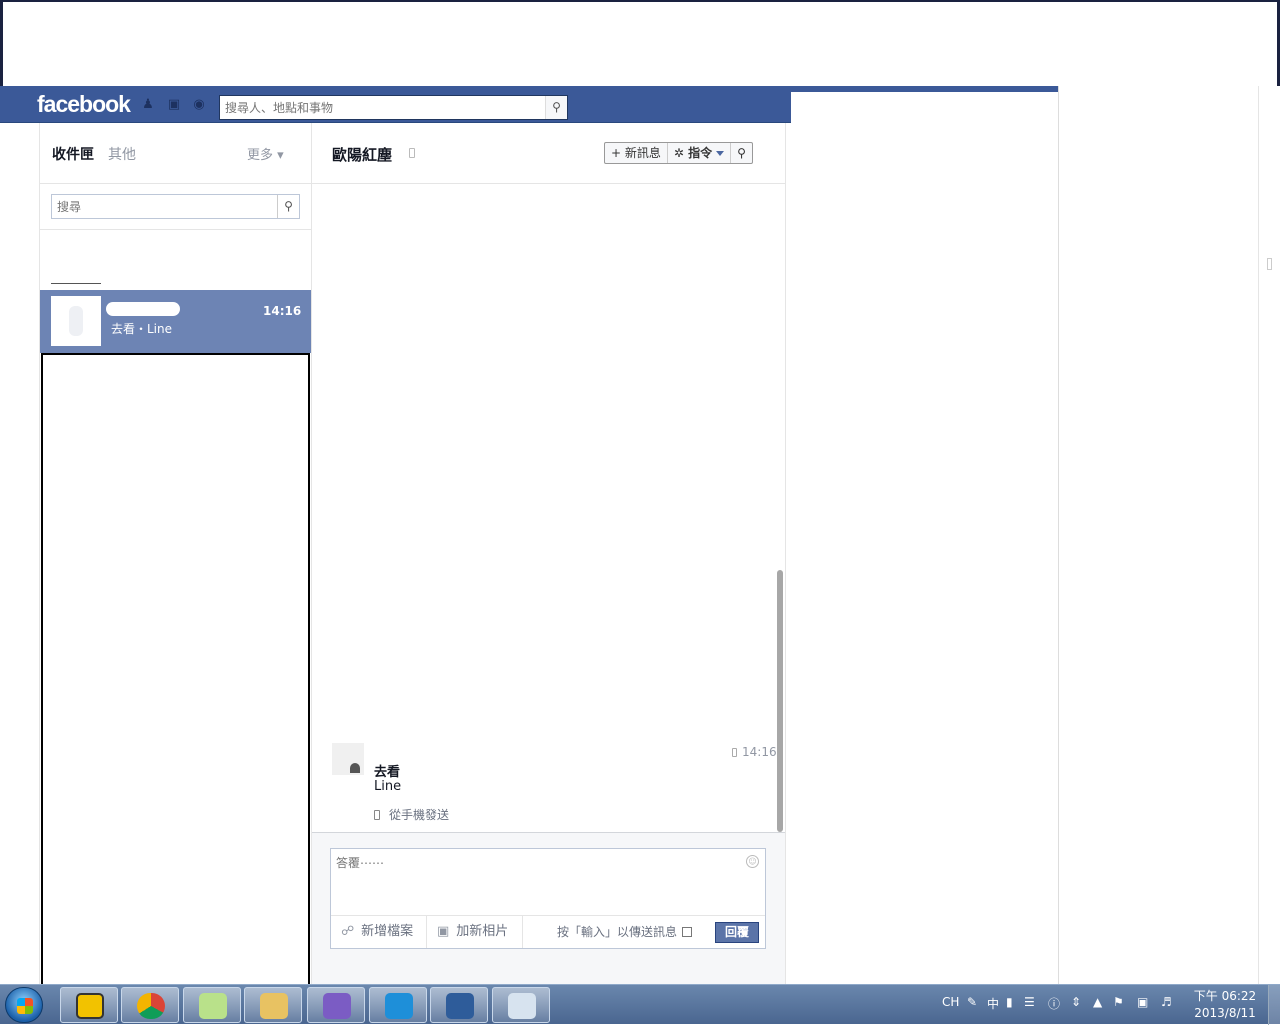  I want to click on notifications-globe-icon: ◉, so click(199, 105).